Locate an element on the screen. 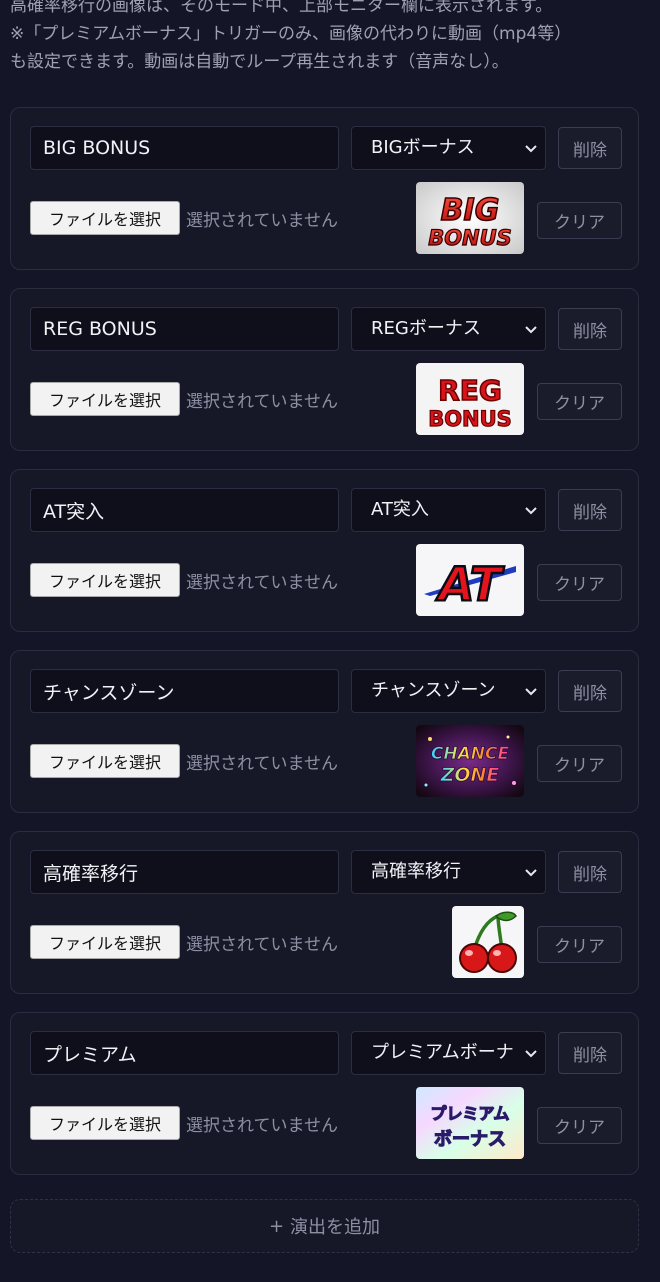 The image size is (660, 1282). trigger-select: 高確率移行 is located at coordinates (448, 872).